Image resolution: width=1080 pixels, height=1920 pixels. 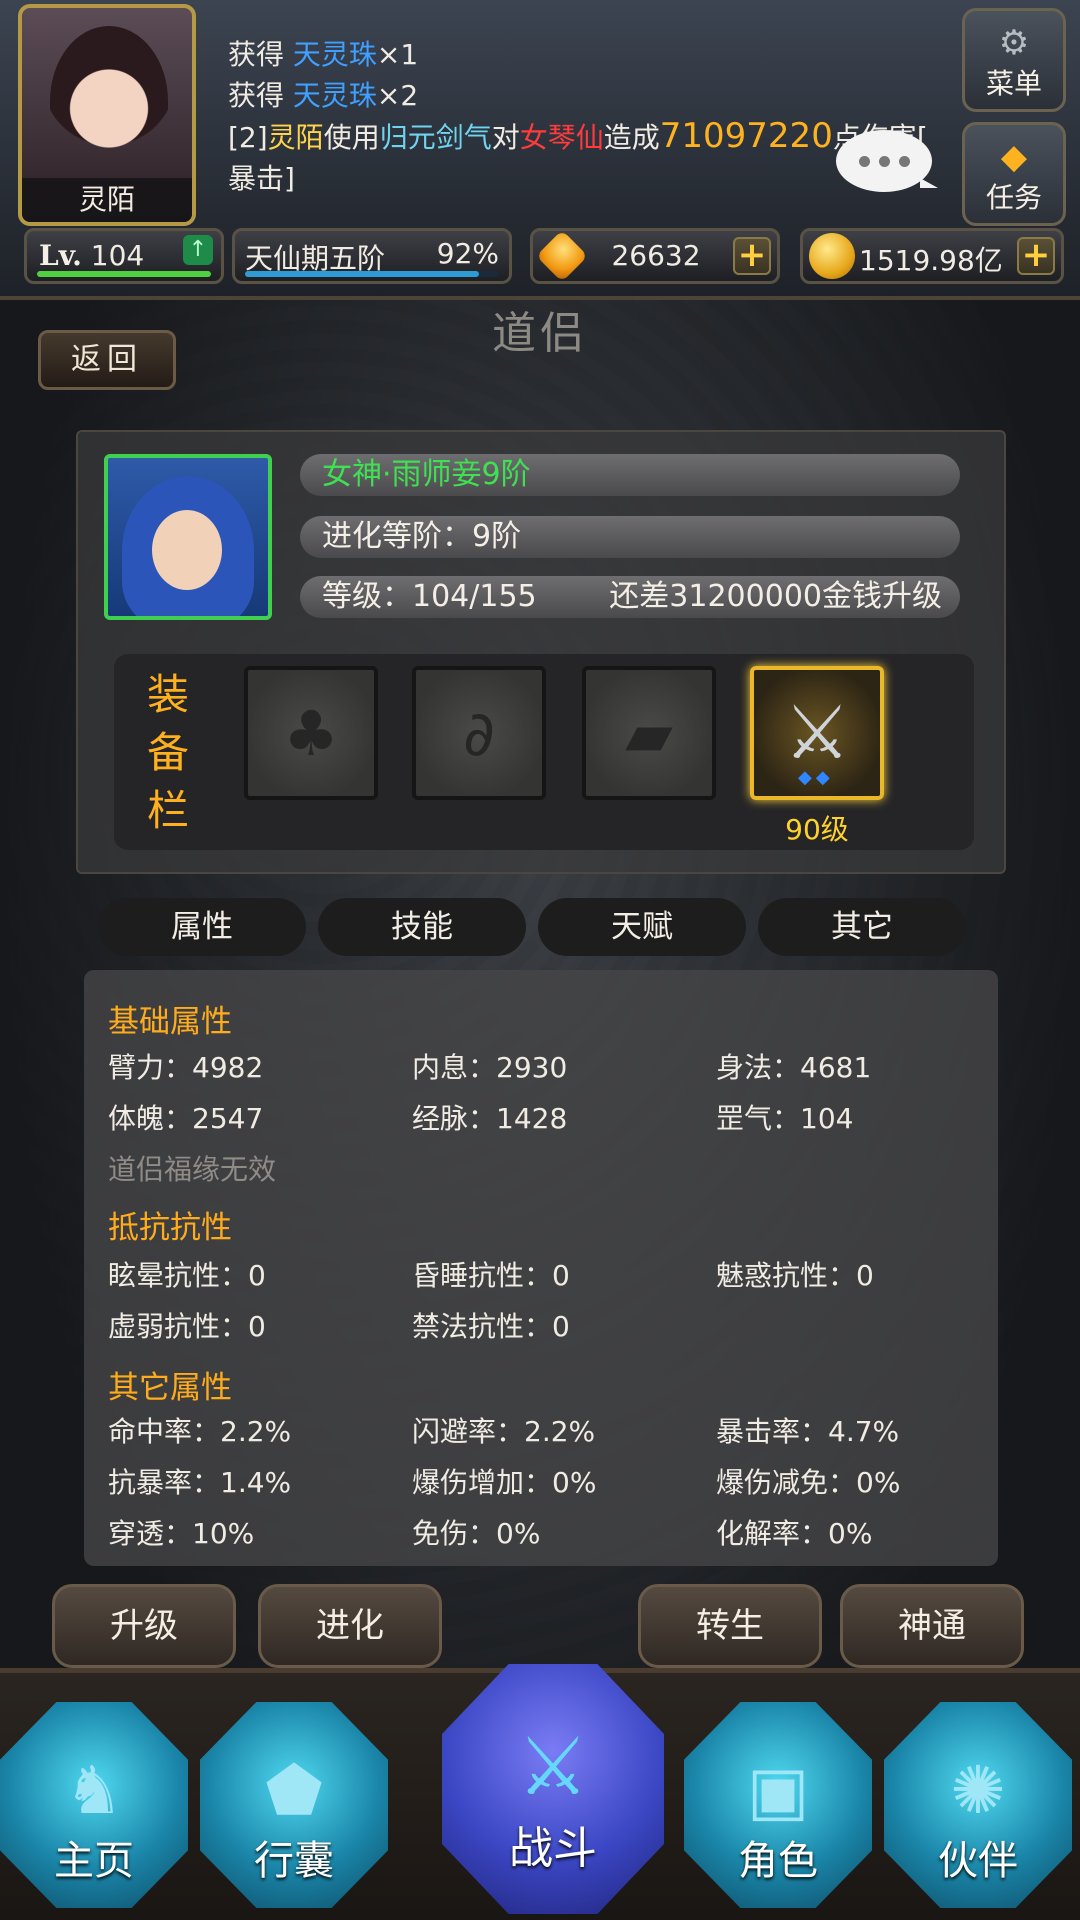 I want to click on equip-slot-necklace: ∂, so click(x=479, y=733).